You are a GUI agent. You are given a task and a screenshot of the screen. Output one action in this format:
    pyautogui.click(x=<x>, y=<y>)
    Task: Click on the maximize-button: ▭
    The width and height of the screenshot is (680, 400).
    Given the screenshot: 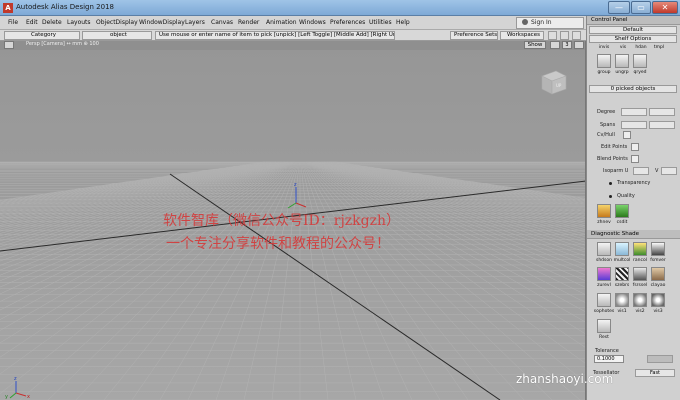 What is the action you would take?
    pyautogui.click(x=641, y=7)
    